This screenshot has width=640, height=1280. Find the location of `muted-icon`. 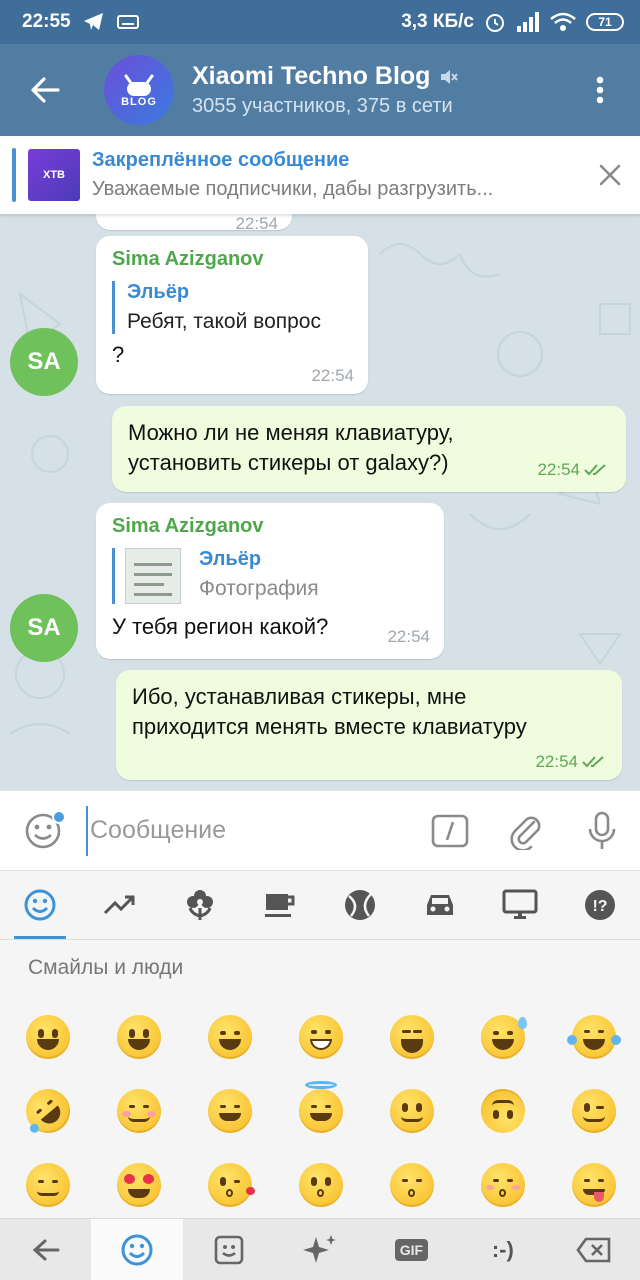

muted-icon is located at coordinates (450, 76).